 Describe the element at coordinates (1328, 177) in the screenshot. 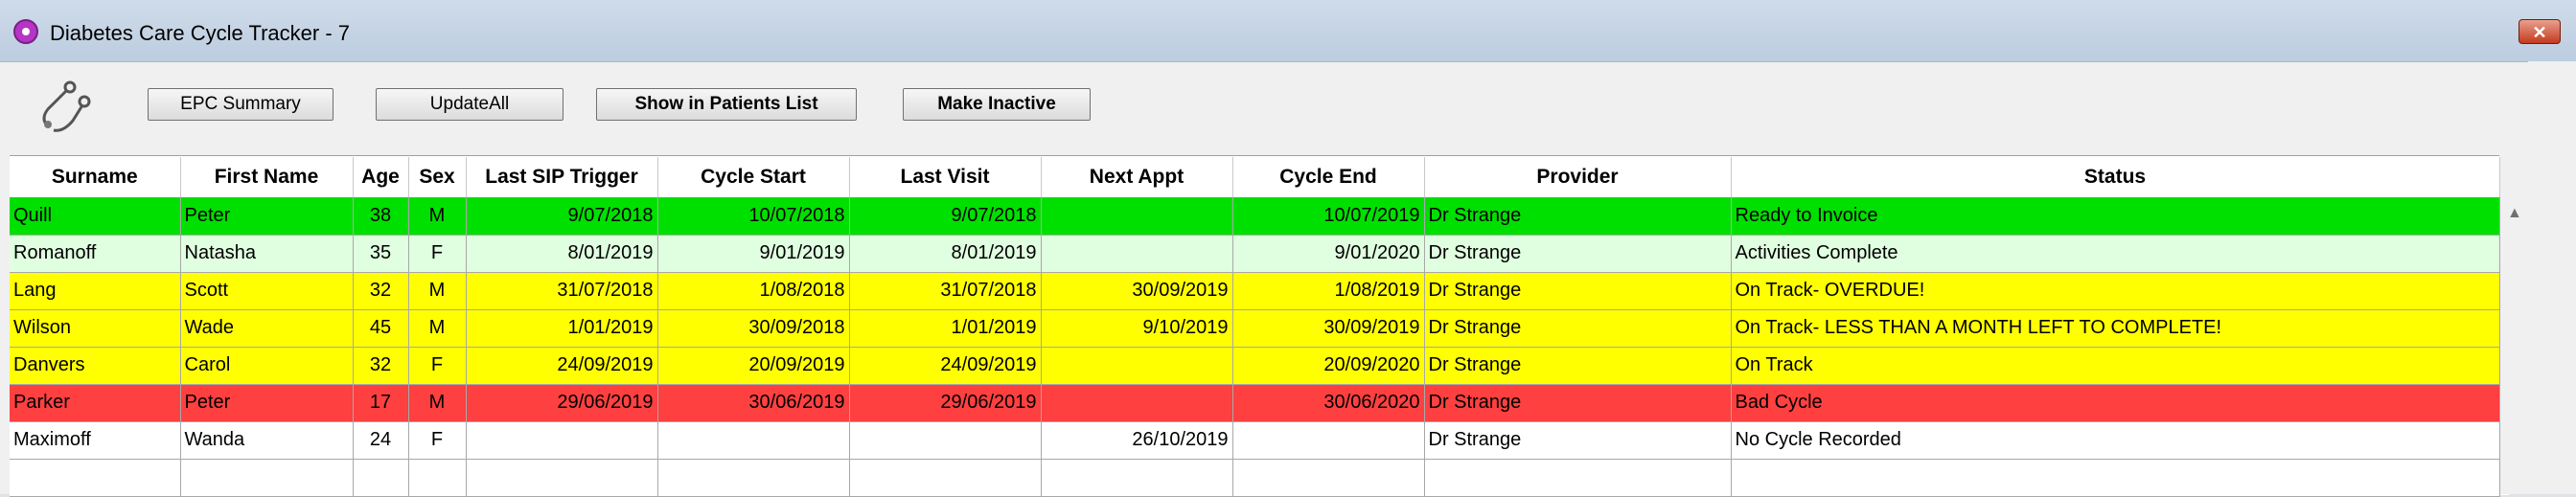

I see `col-header-cycle-end: Cycle End` at that location.